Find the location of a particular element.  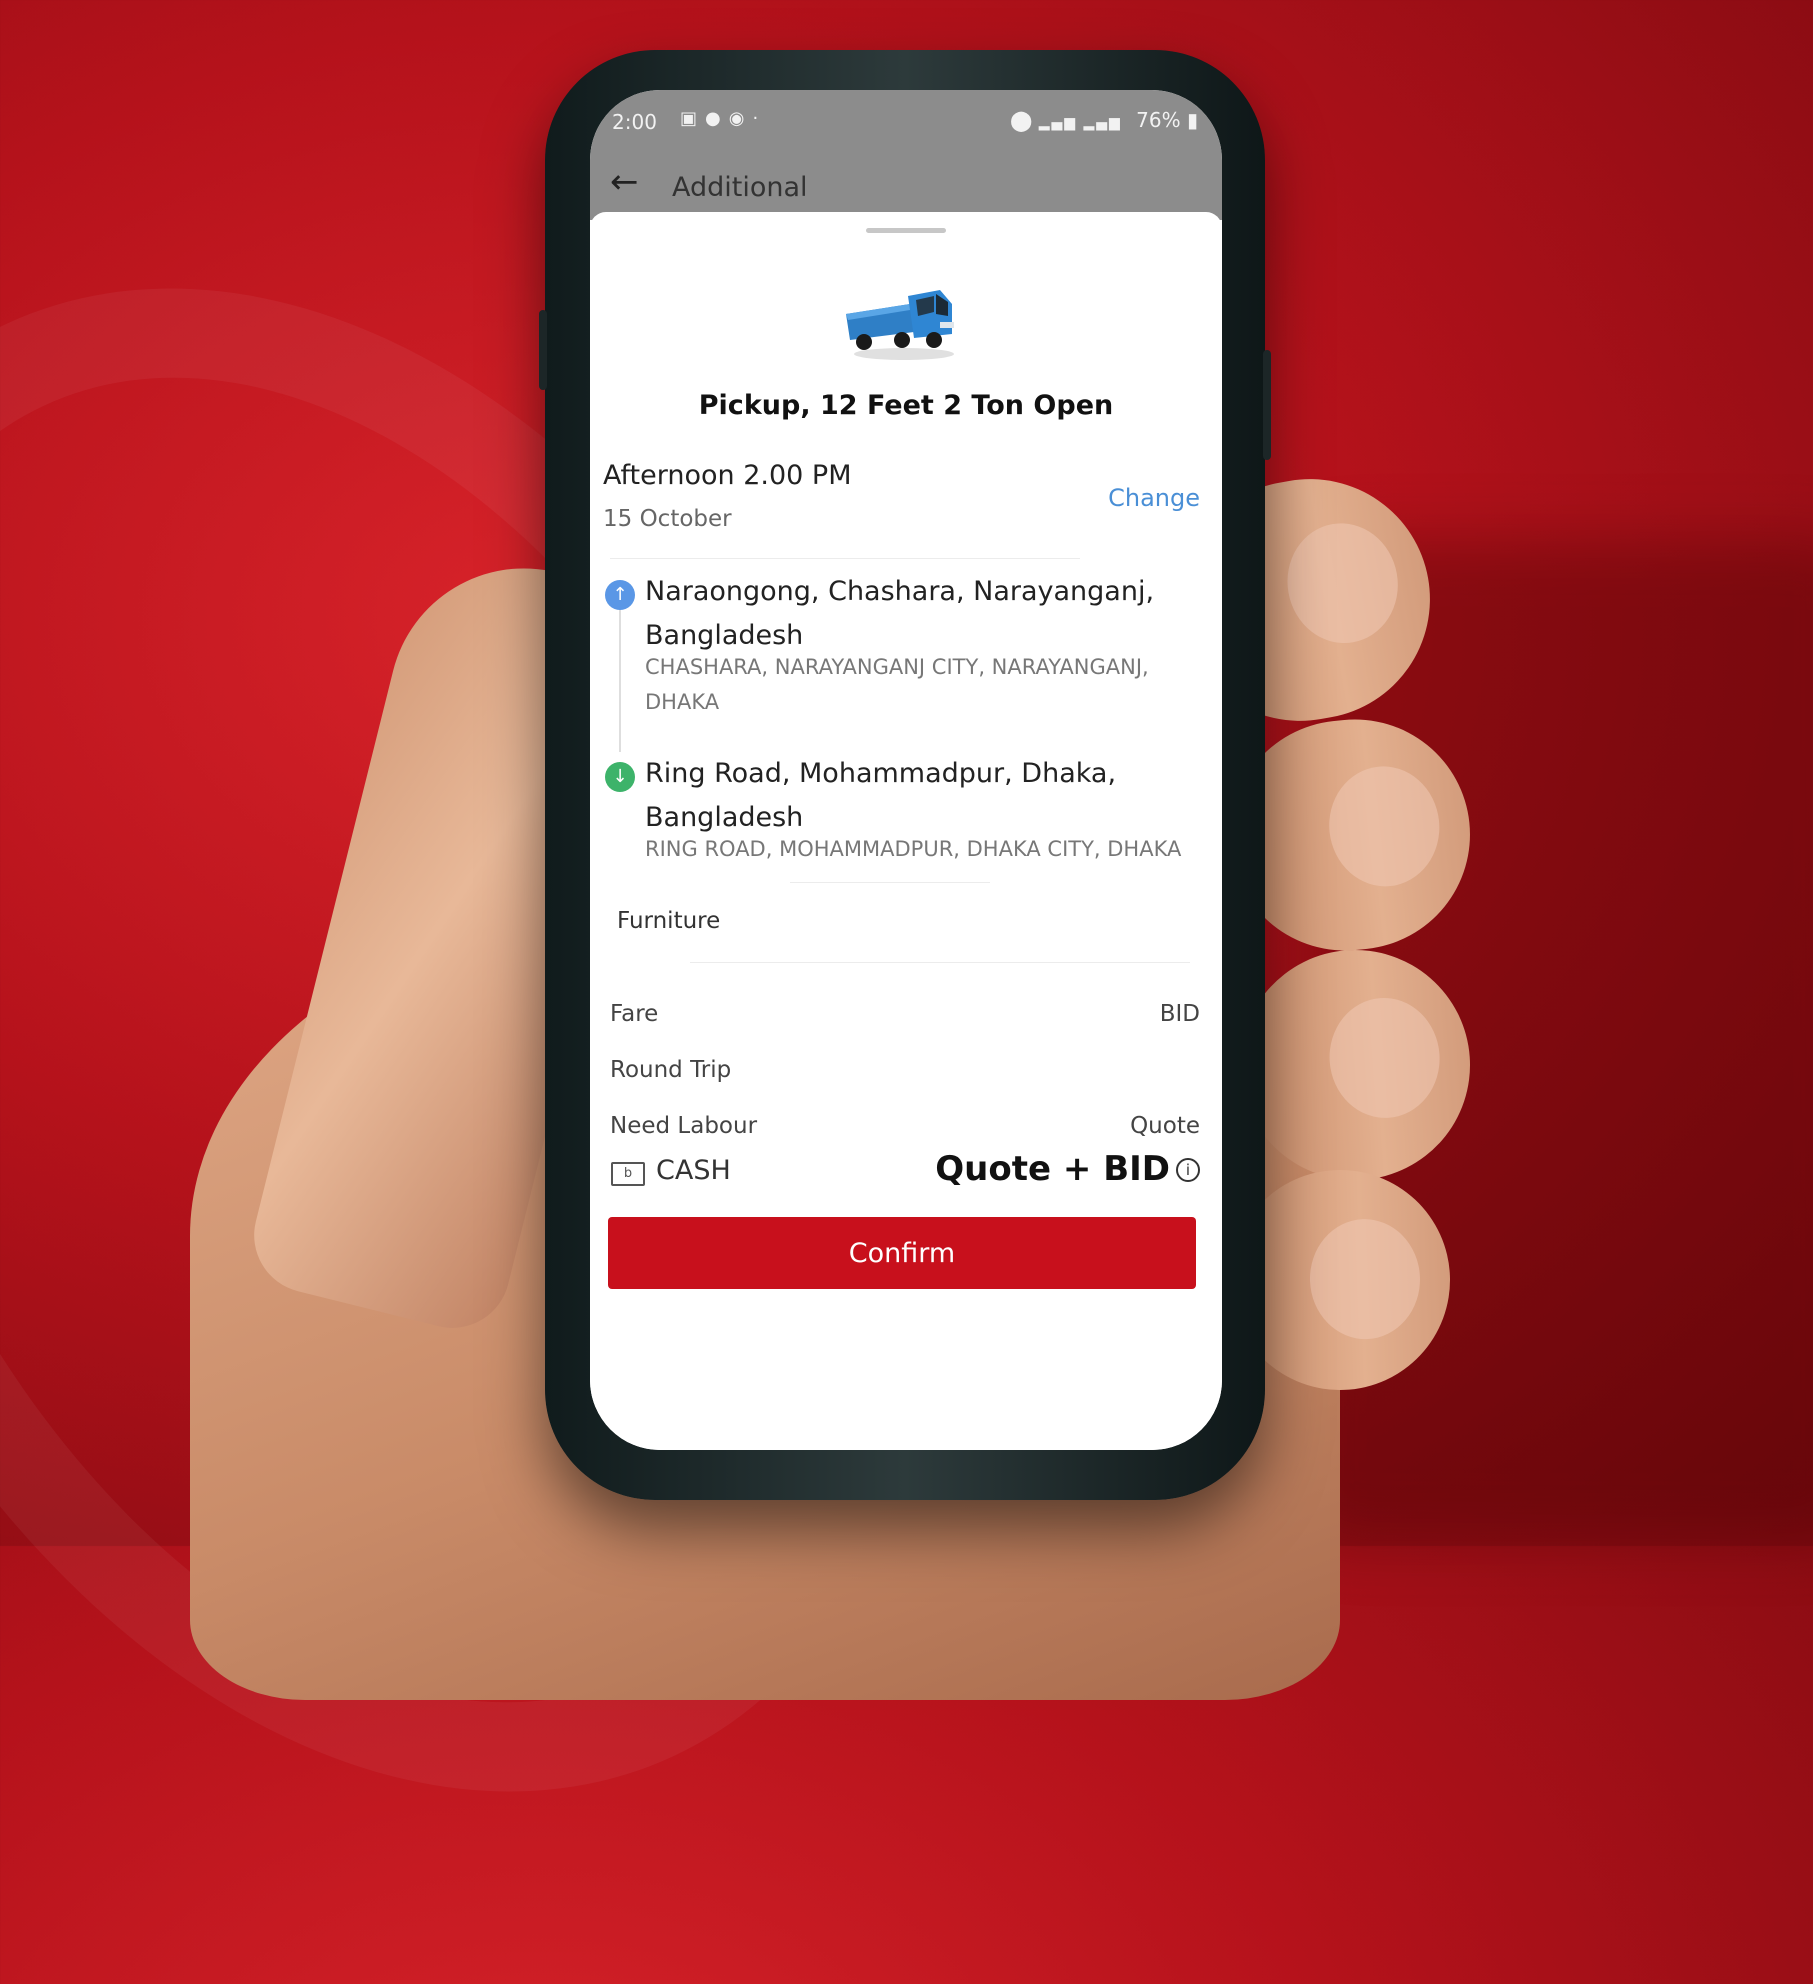

vehicle-title: Pickup, 12 Feet 2 Ton Open is located at coordinates (906, 405).